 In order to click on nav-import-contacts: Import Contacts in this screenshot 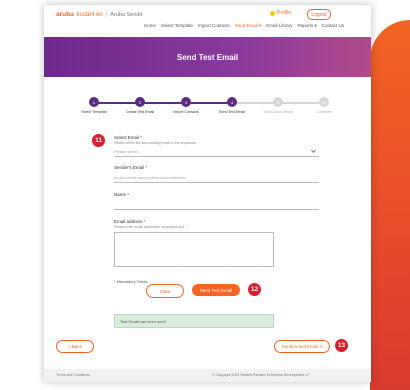, I will do `click(214, 26)`.